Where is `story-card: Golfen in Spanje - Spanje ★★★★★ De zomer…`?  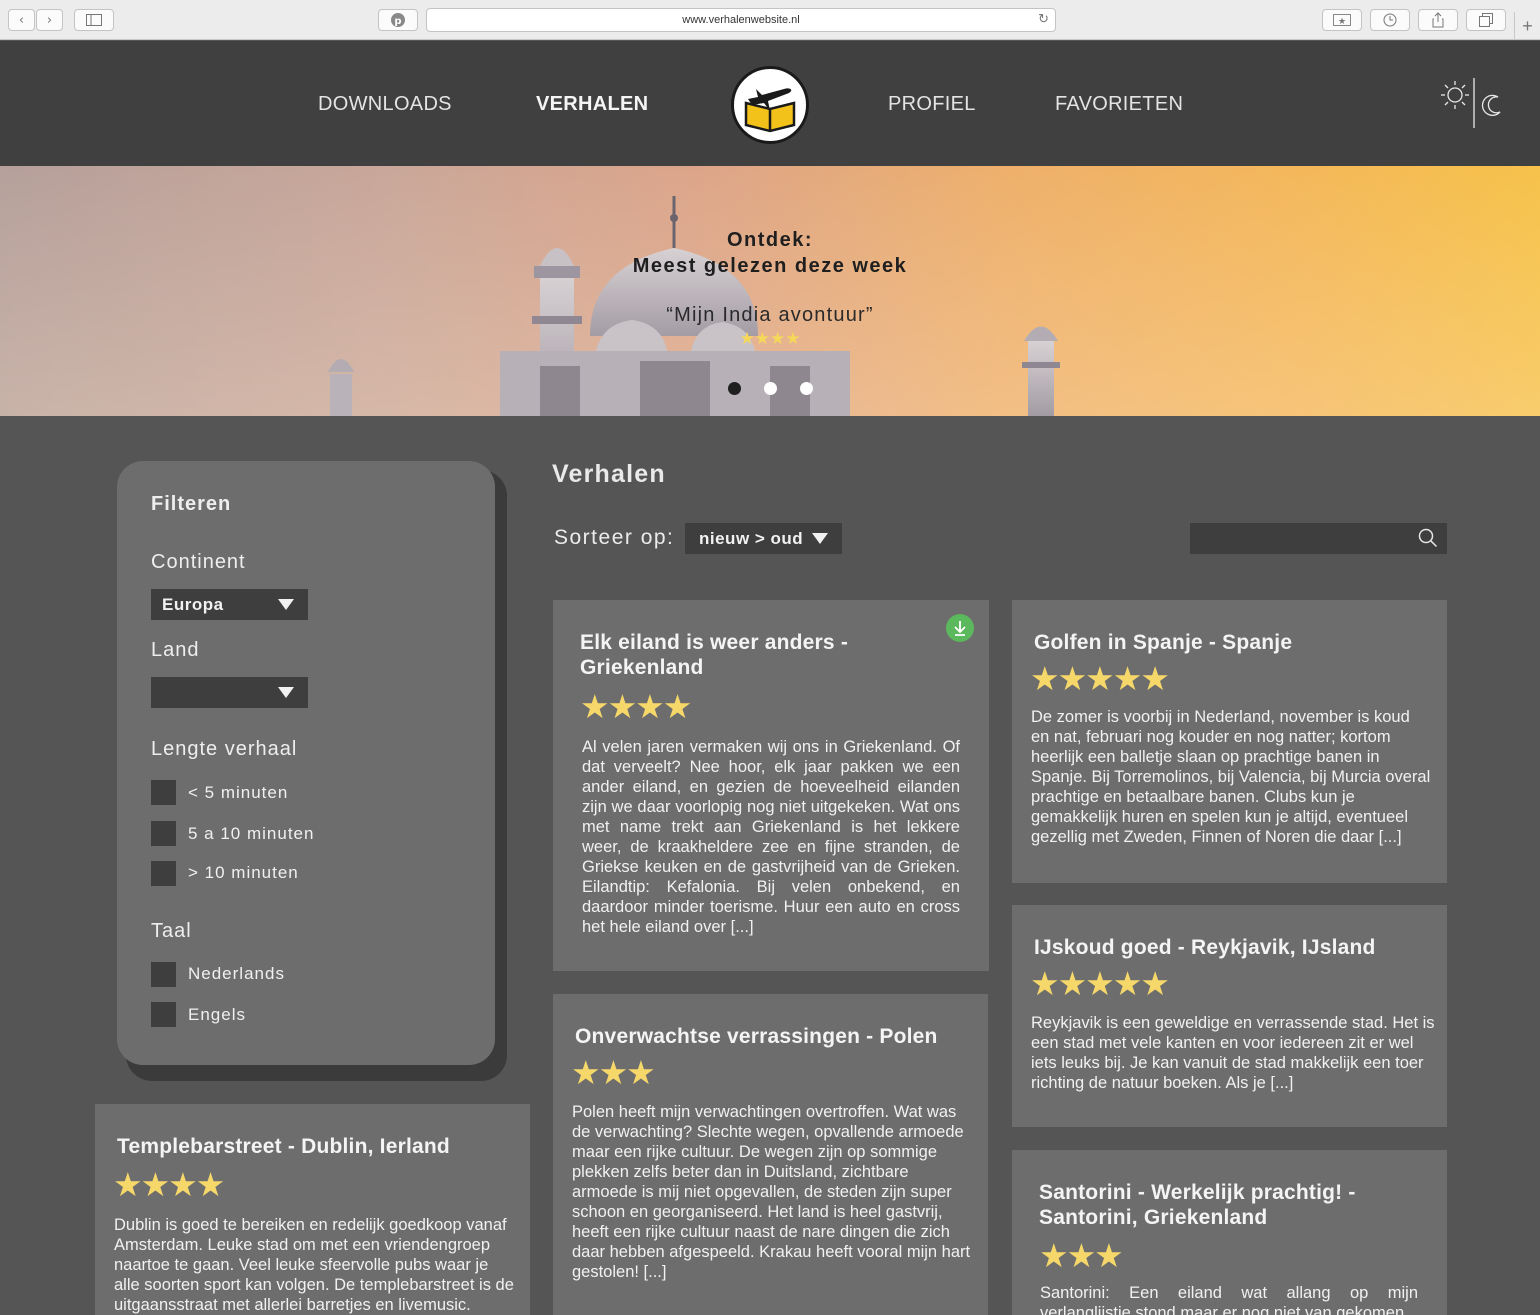 story-card: Golfen in Spanje - Spanje ★★★★★ De zomer… is located at coordinates (1229, 741).